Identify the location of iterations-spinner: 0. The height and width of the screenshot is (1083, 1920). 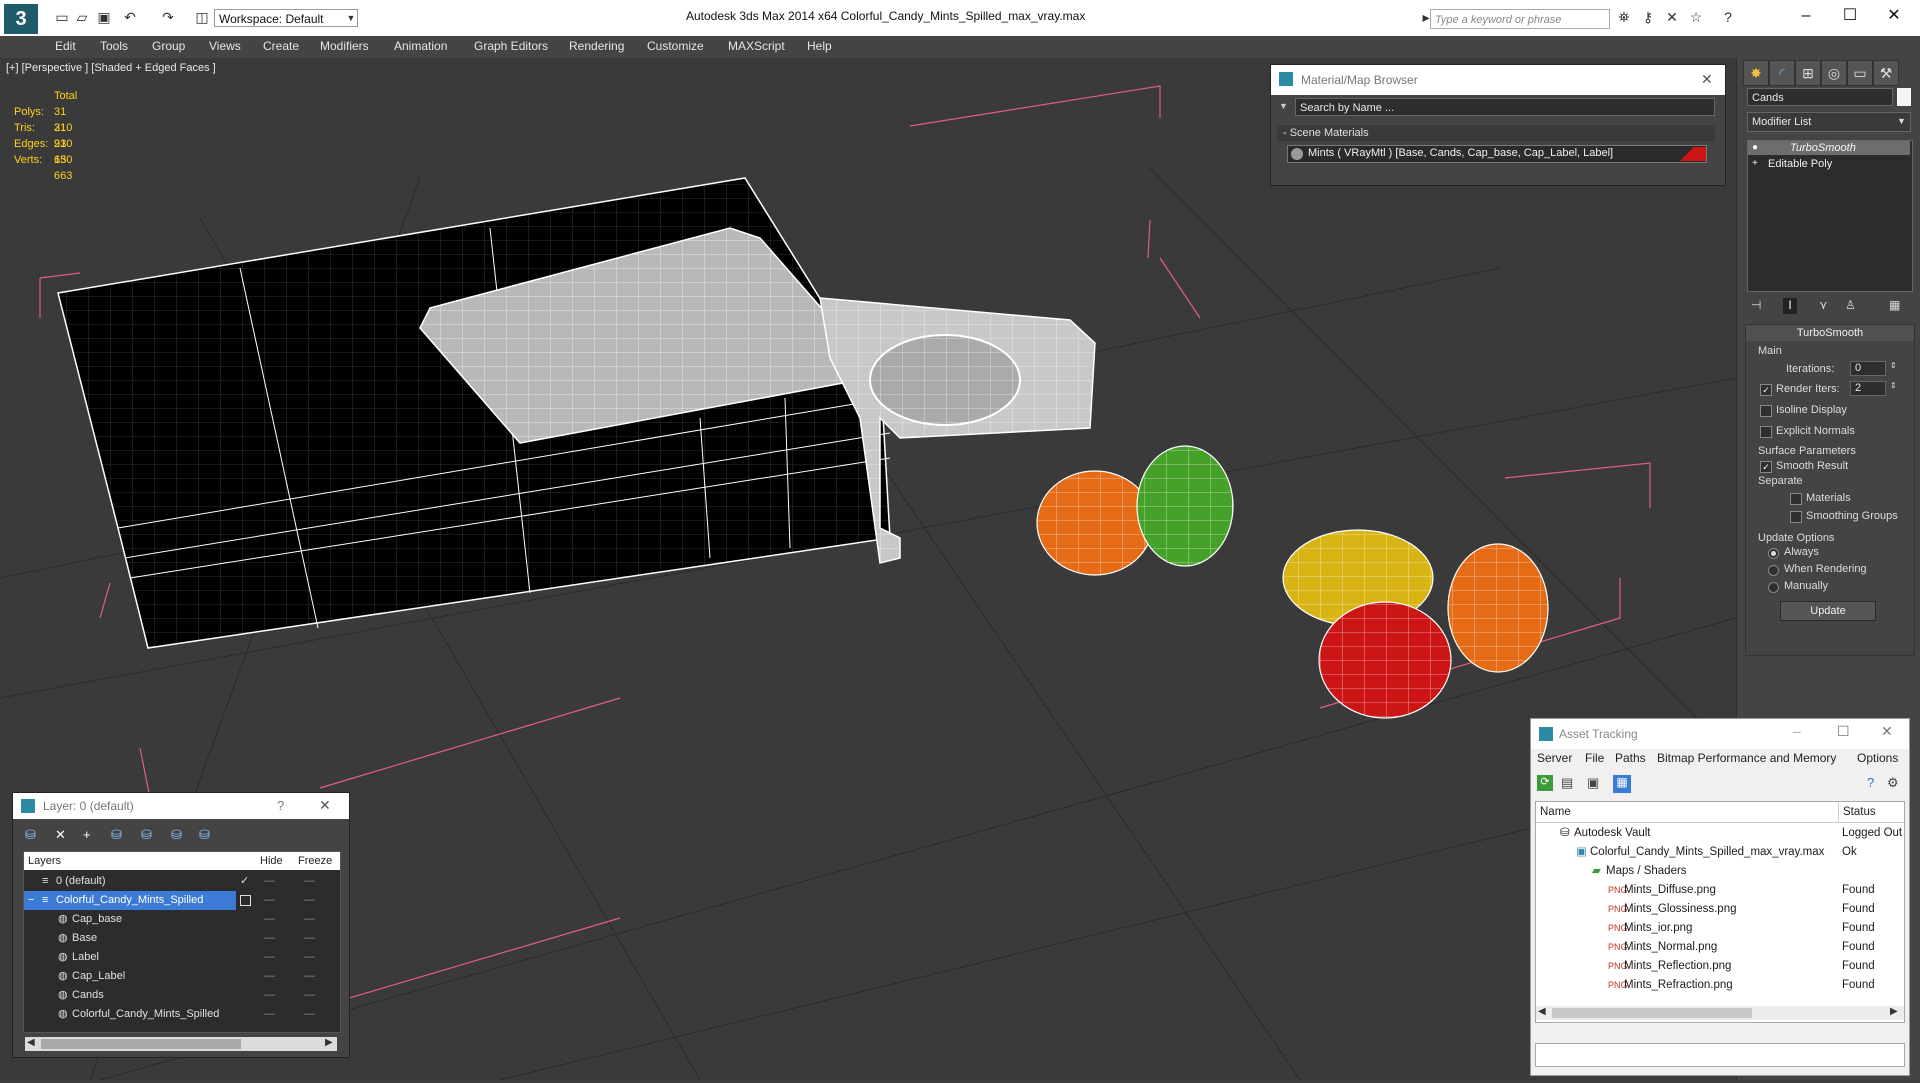
(1868, 368).